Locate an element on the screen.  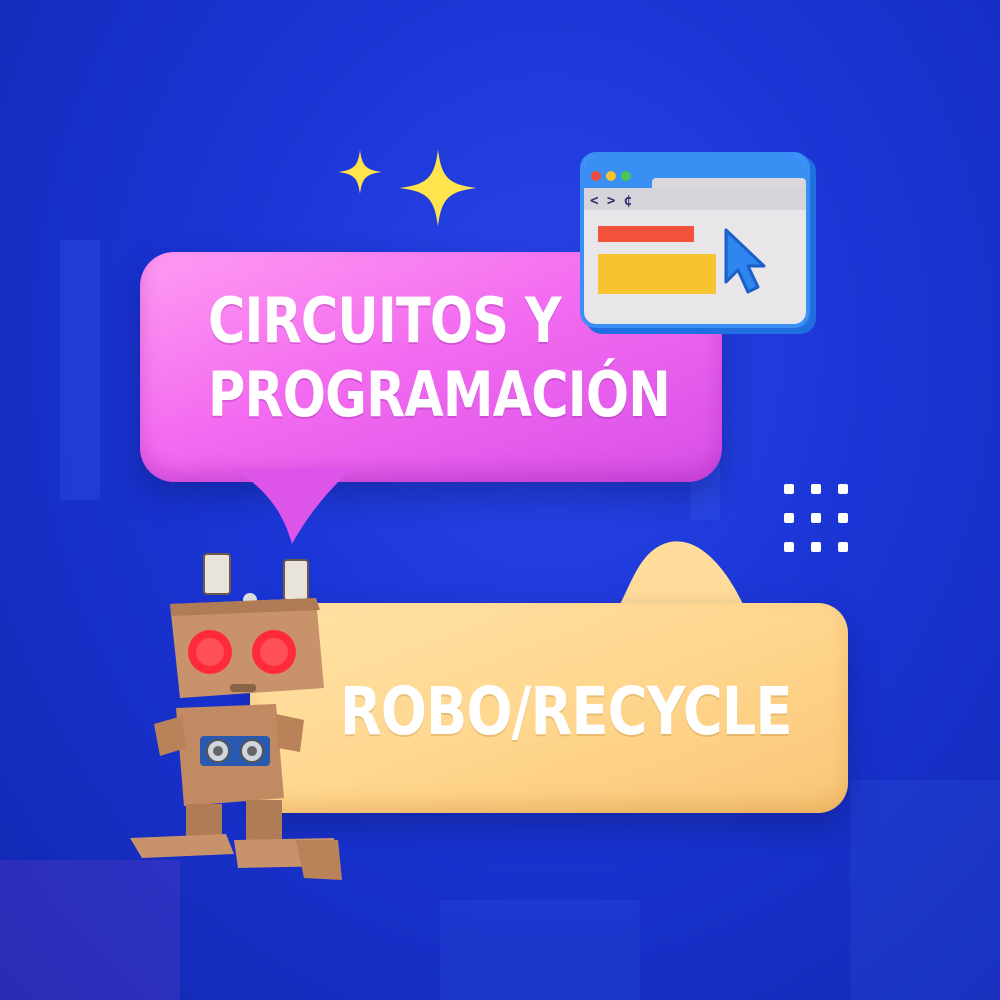
pink-bubble-tail is located at coordinates (292, 506).